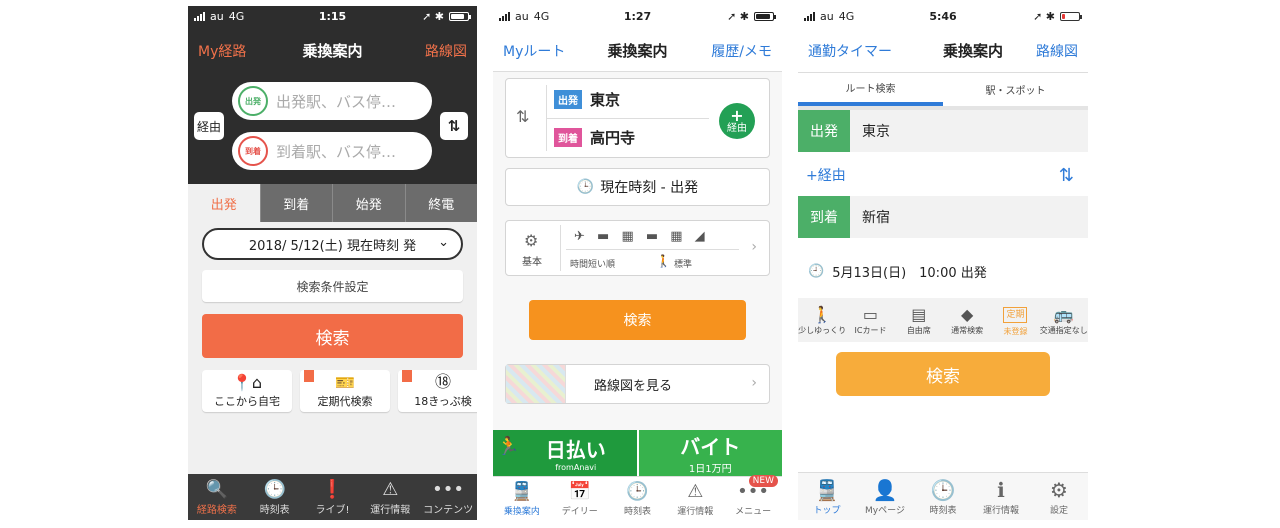  I want to click on bus-icon: 🚌, so click(1063, 314).